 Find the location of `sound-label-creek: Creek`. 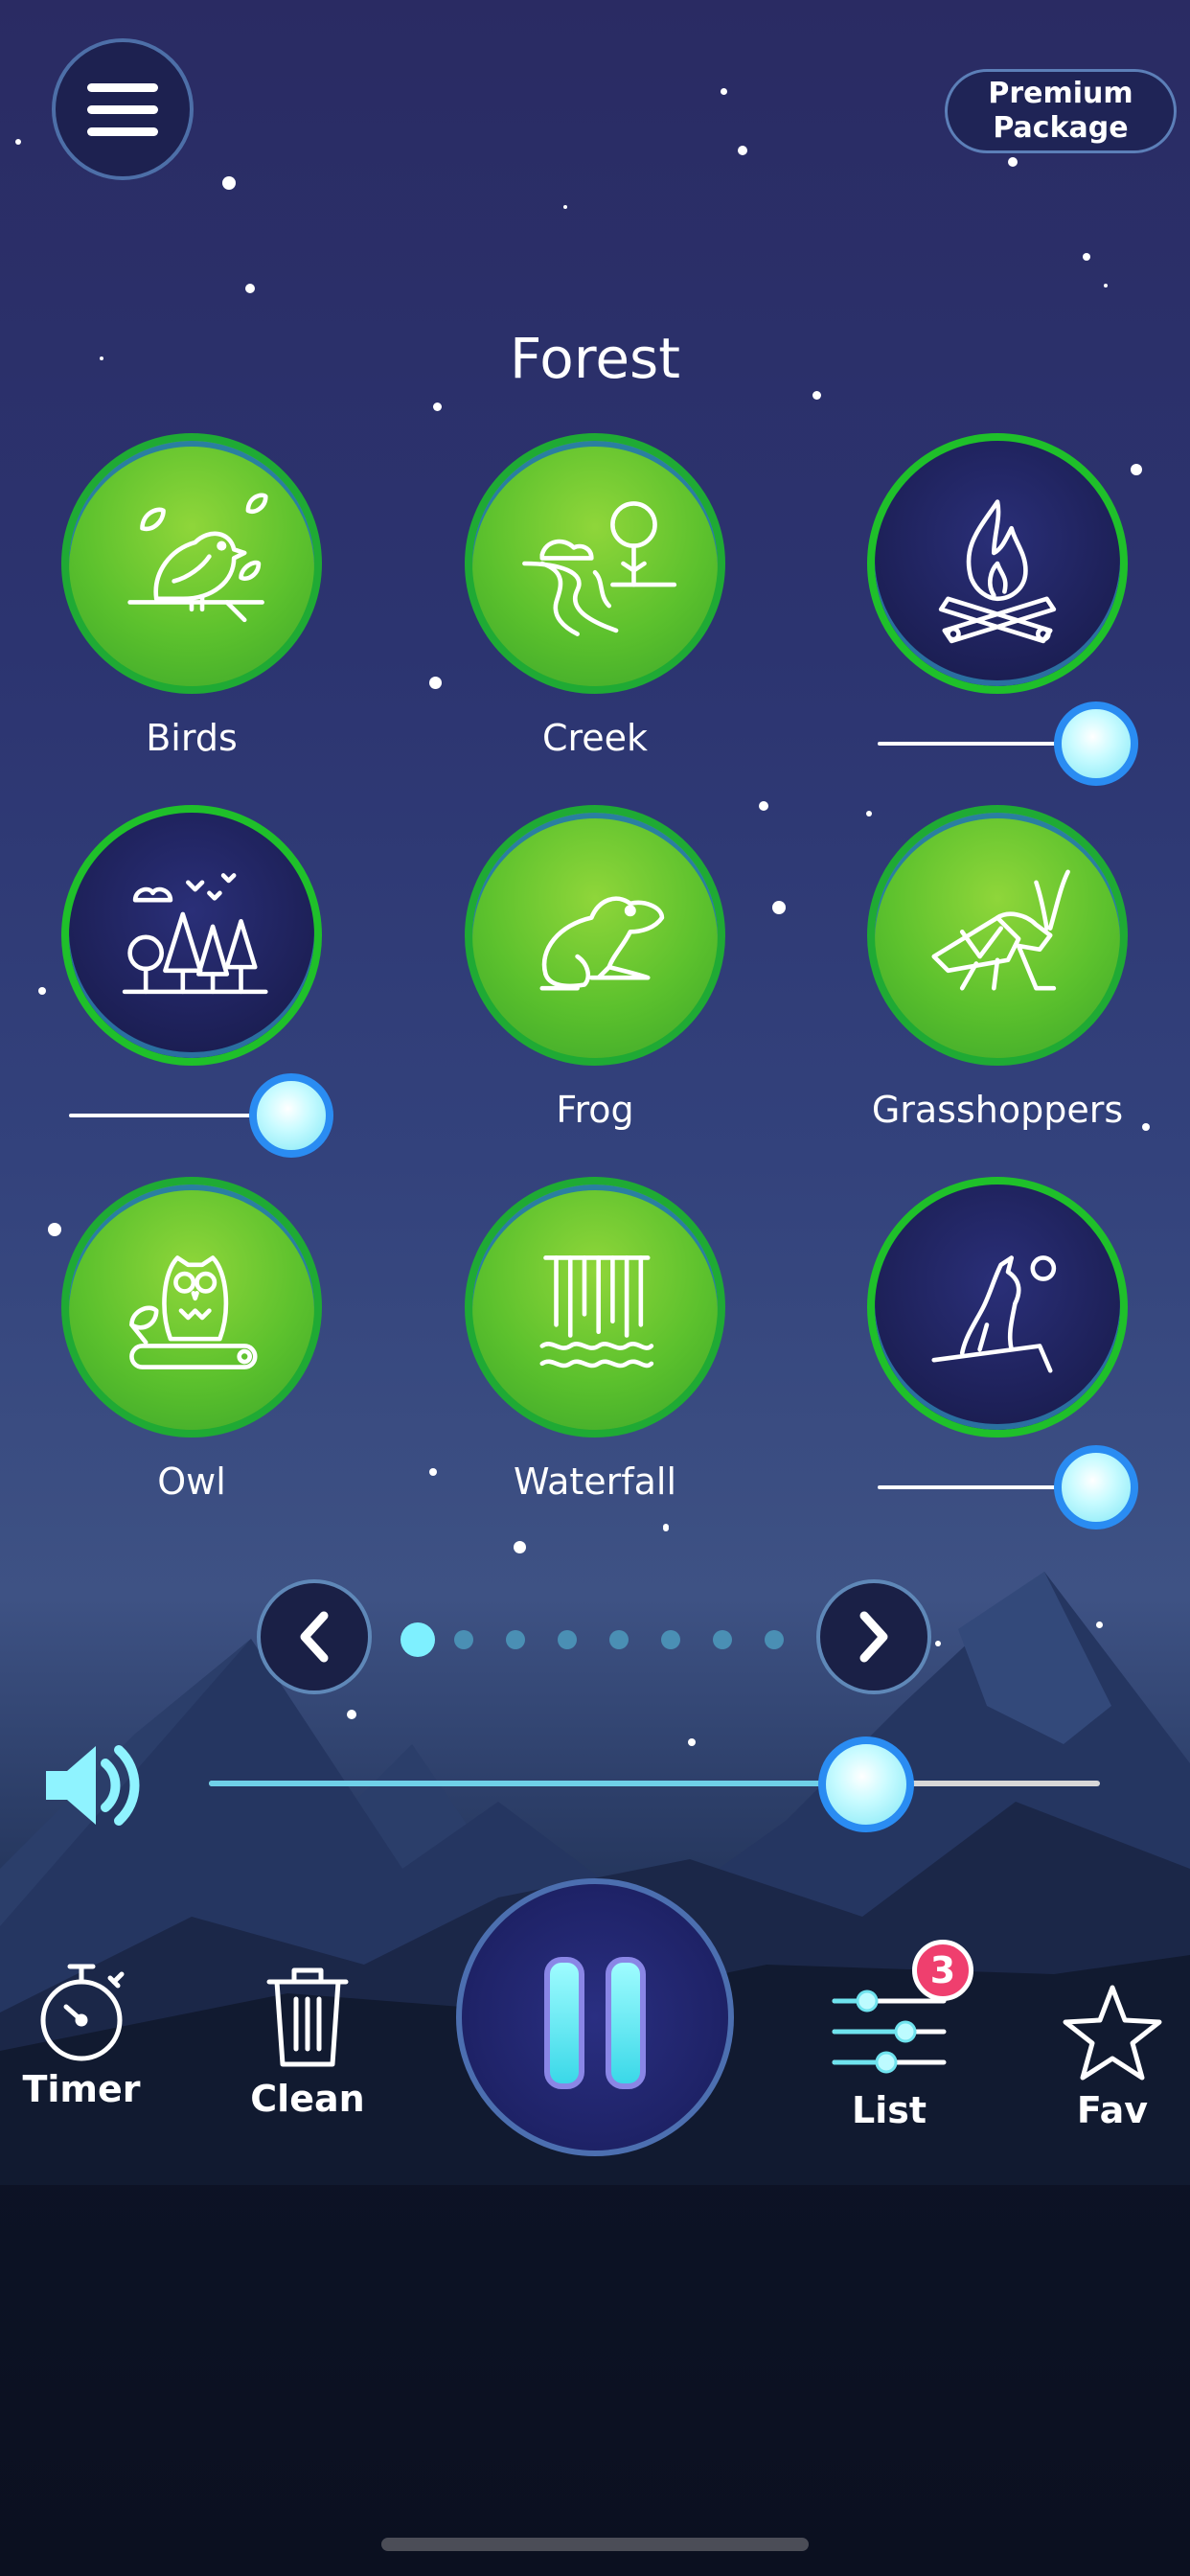

sound-label-creek: Creek is located at coordinates (595, 738).